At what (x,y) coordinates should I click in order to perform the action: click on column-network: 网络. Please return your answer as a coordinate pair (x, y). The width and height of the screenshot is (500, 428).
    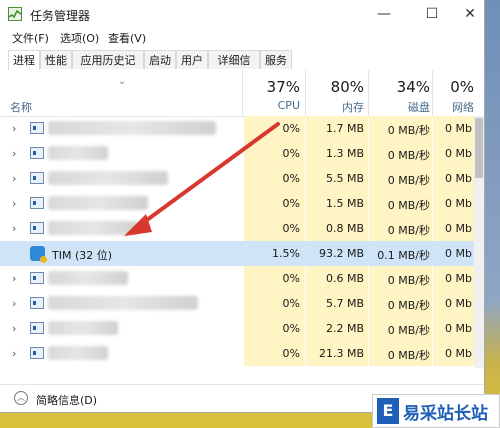
    Looking at the image, I should click on (453, 107).